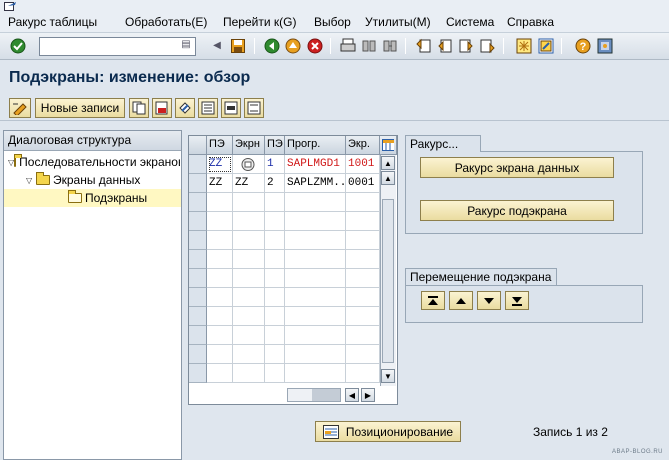  What do you see at coordinates (254, 108) in the screenshot?
I see `deselect-all-icon` at bounding box center [254, 108].